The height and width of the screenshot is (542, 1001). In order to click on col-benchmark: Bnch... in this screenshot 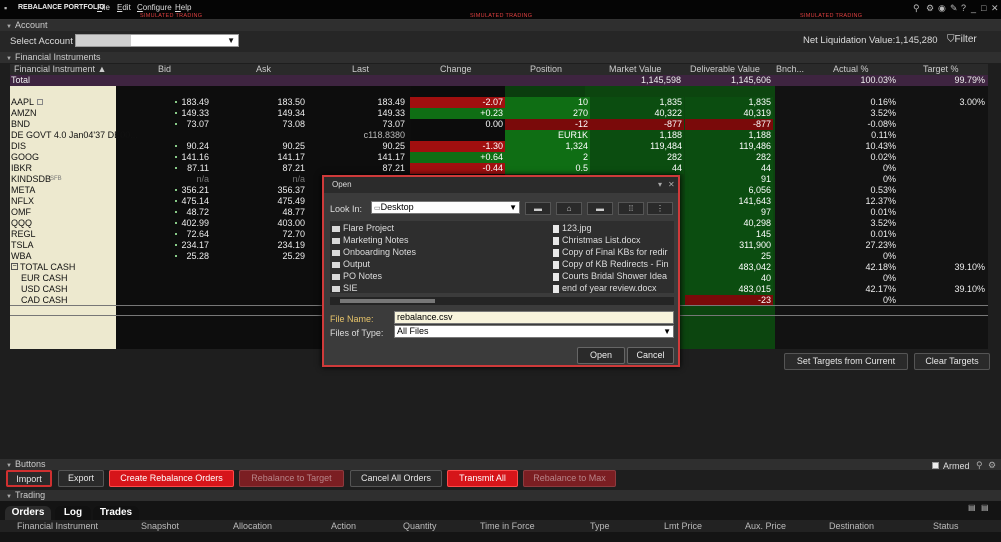, I will do `click(790, 69)`.